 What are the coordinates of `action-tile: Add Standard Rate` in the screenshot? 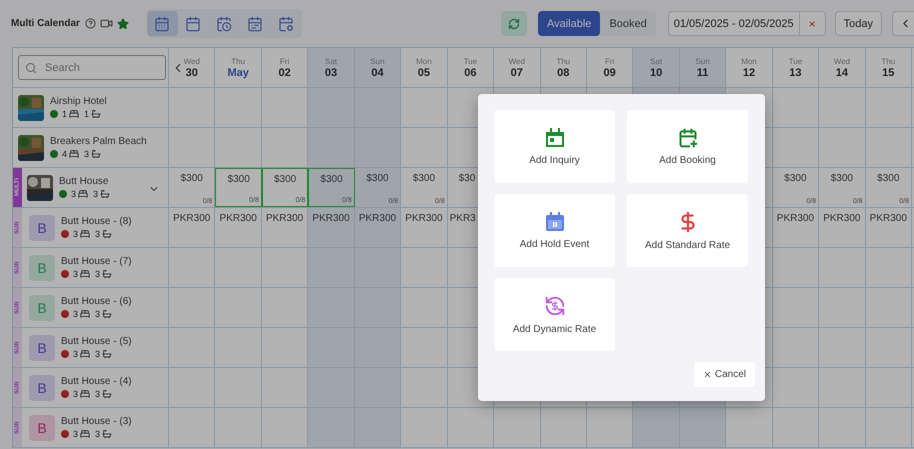 It's located at (687, 230).